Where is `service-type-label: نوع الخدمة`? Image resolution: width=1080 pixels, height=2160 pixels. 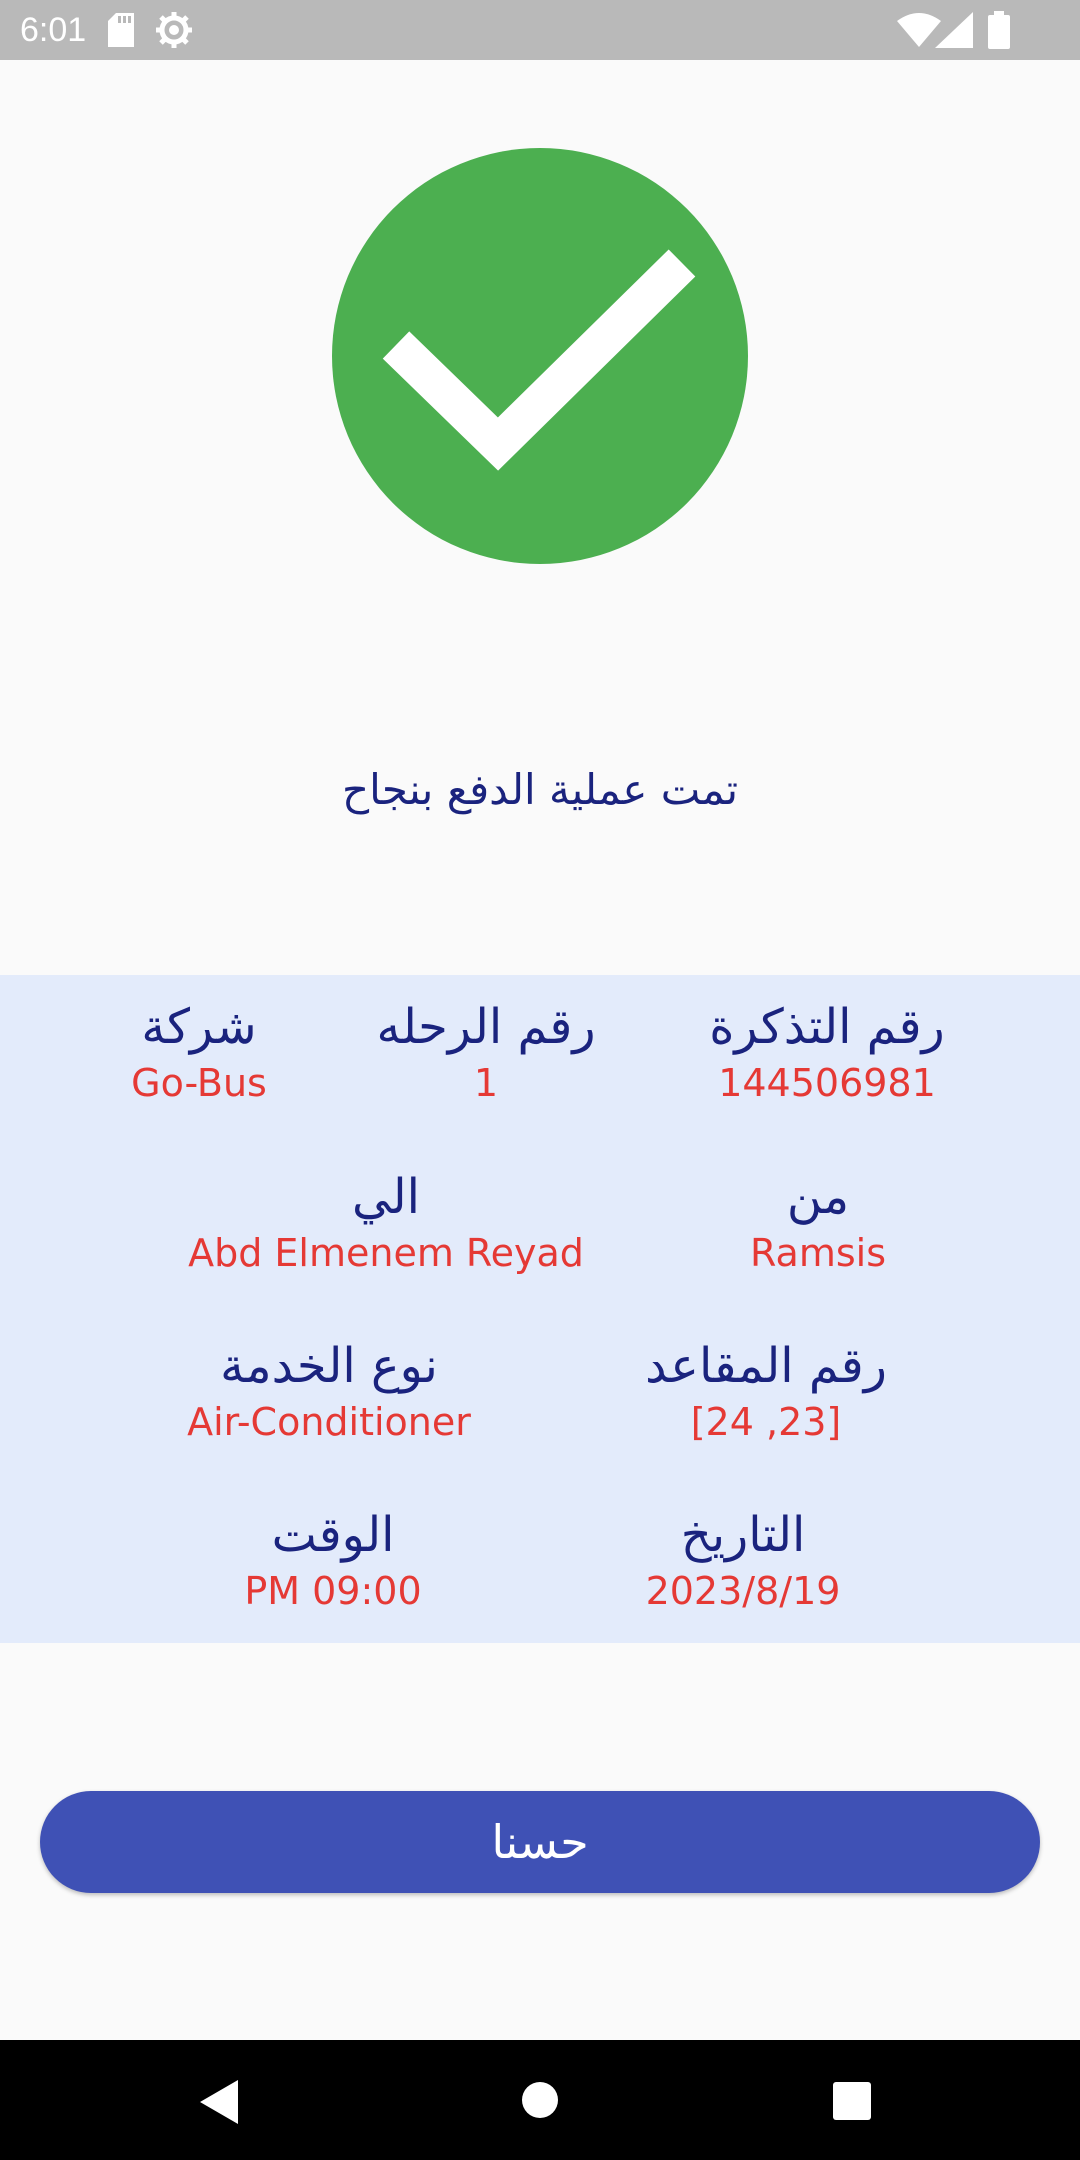
service-type-label: نوع الخدمة is located at coordinates (329, 1366).